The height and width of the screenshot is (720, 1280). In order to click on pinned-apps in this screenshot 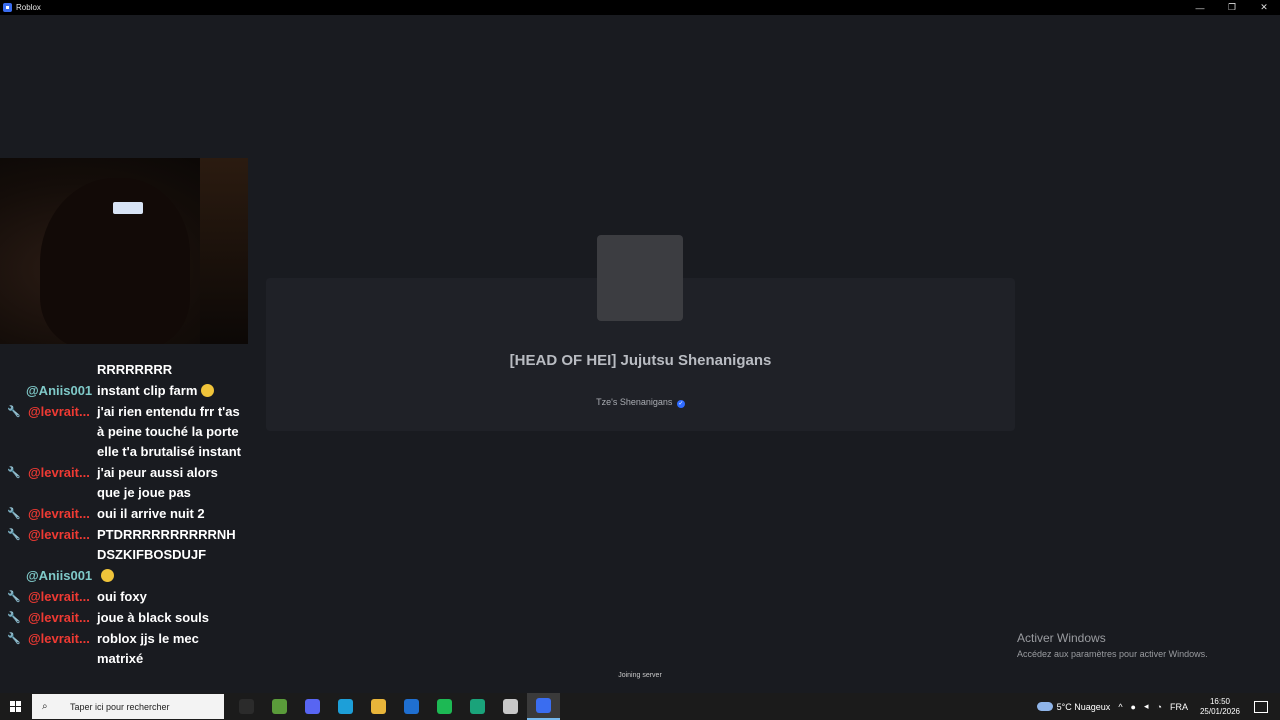, I will do `click(395, 706)`.